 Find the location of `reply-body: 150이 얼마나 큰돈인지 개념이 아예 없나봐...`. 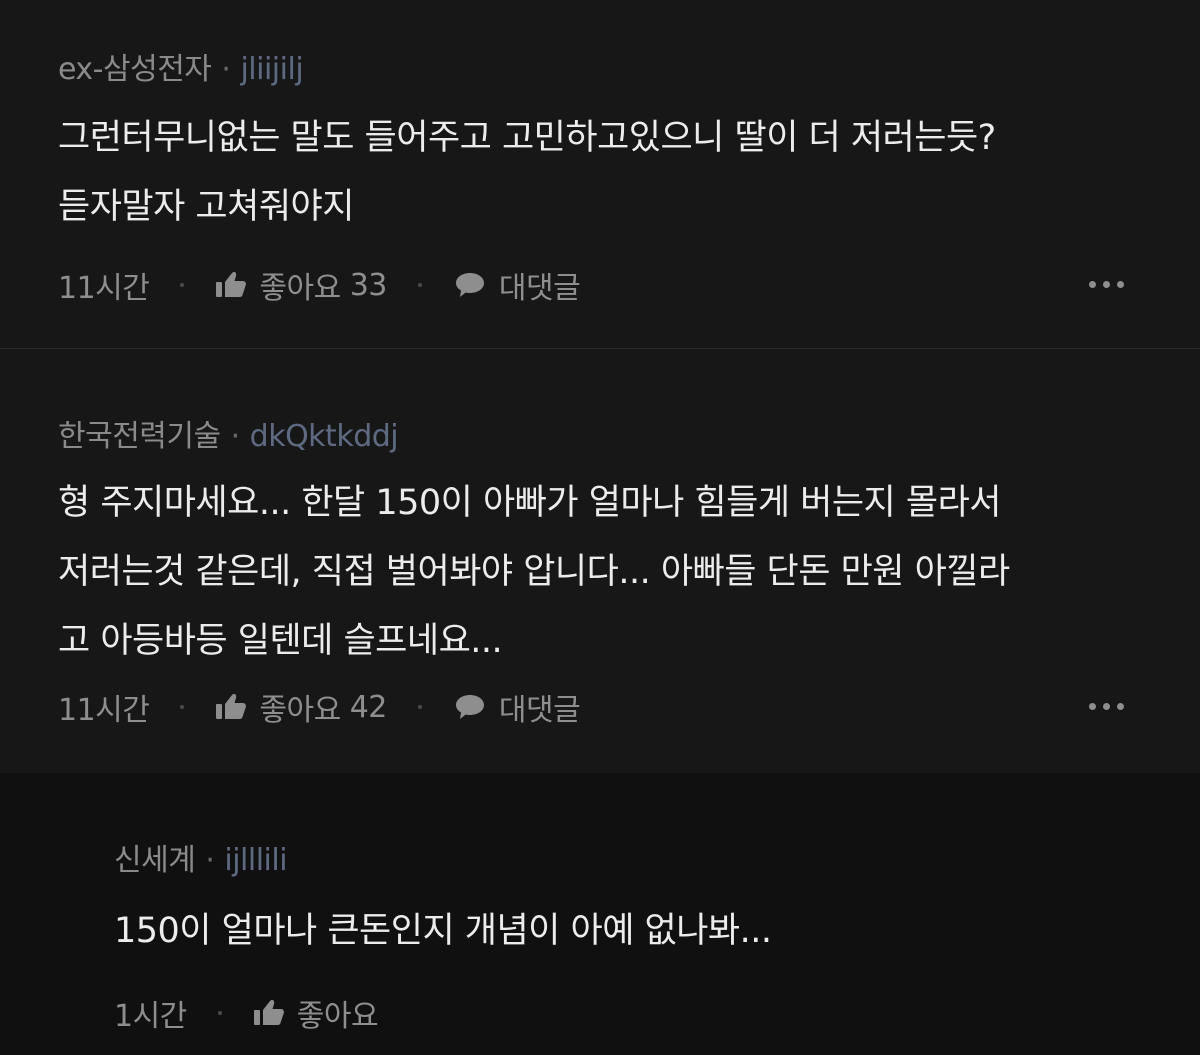

reply-body: 150이 얼마나 큰돈인지 개념이 아예 없나봐... is located at coordinates (443, 931).